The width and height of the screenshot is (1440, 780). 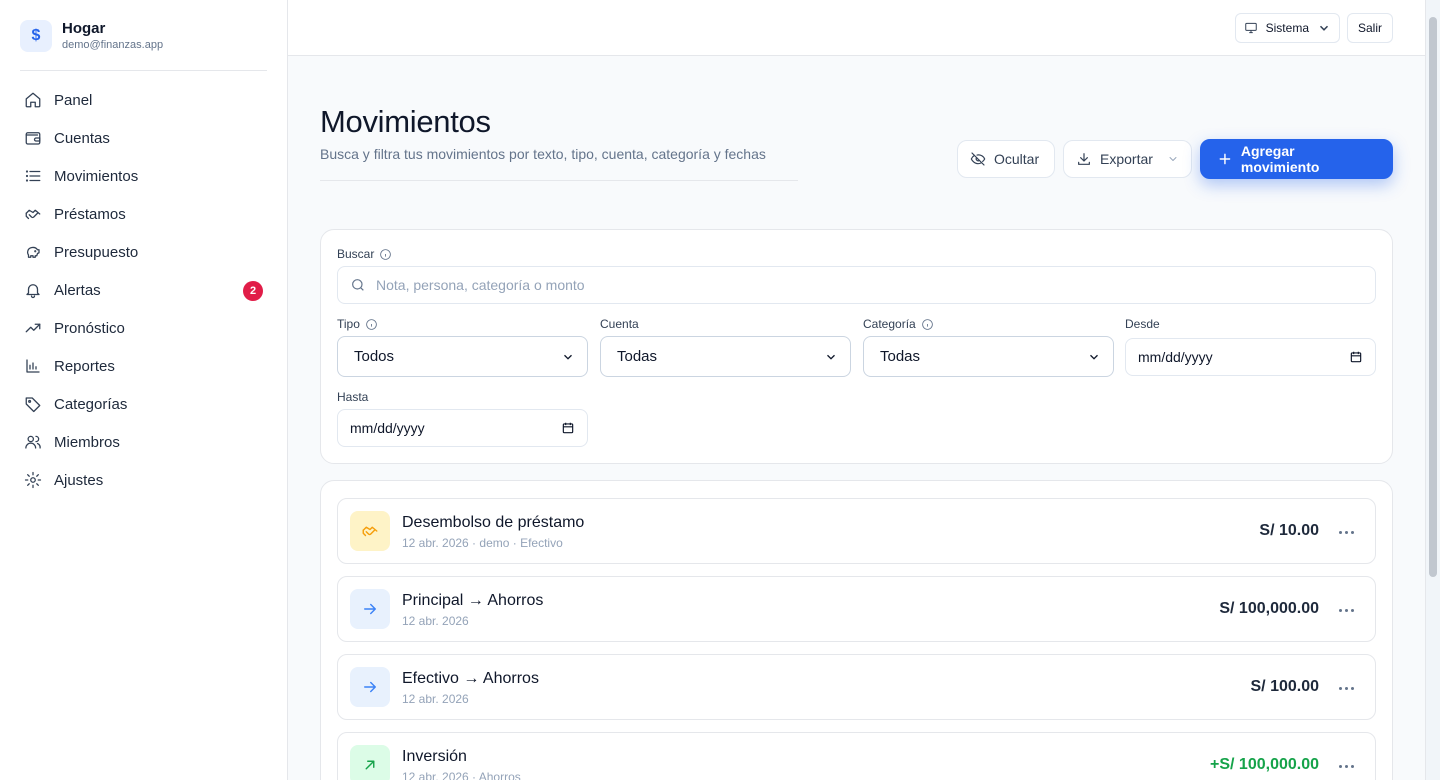 I want to click on export-label: Exportar, so click(x=1126, y=159).